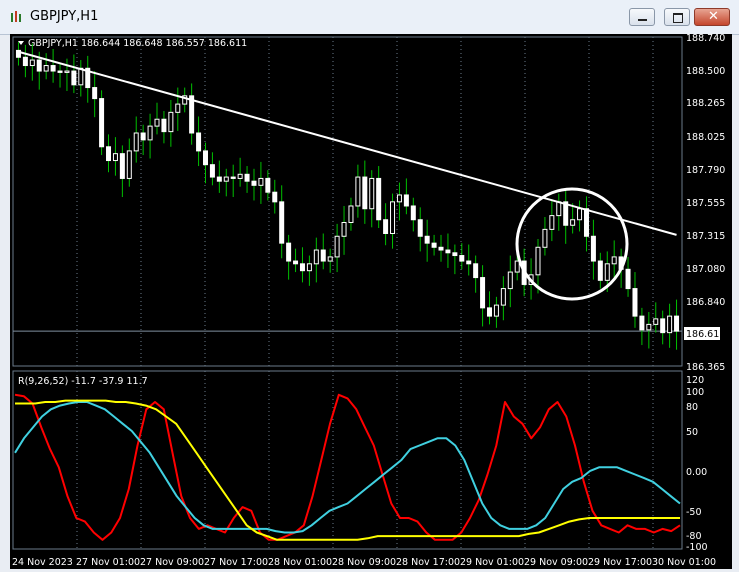  I want to click on close-button: ✕, so click(712, 17).